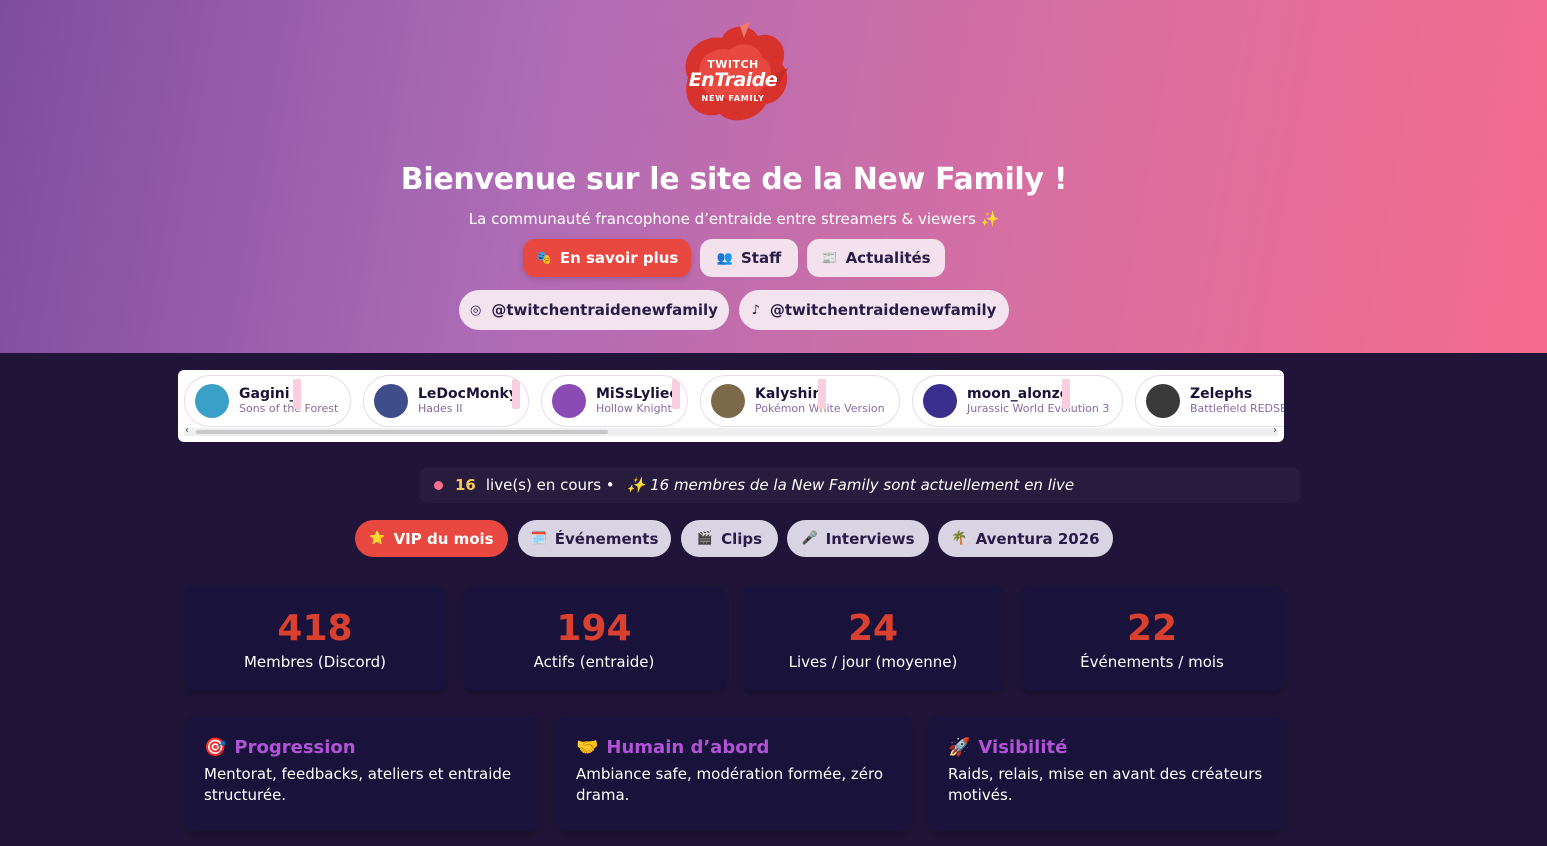  I want to click on page-title: Bienvenue sur le site de la New Family !, so click(734, 179).